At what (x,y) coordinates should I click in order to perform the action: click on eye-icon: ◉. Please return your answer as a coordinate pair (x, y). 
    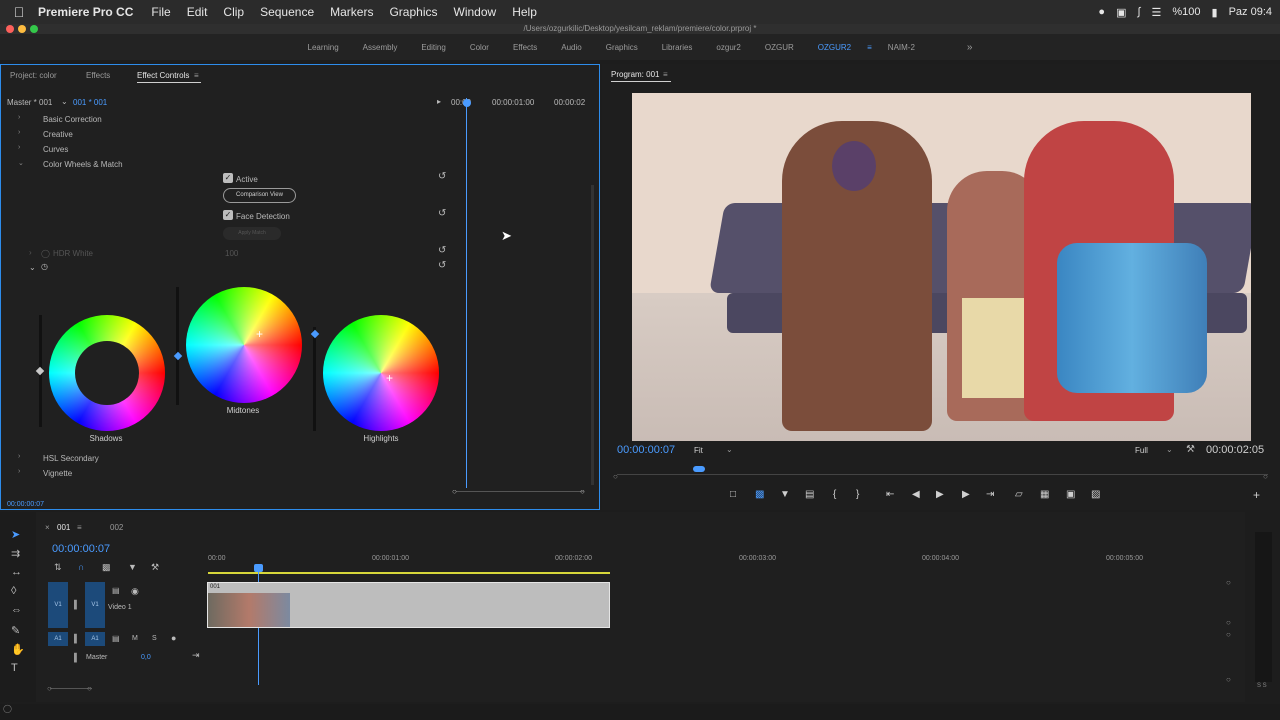
    Looking at the image, I should click on (135, 591).